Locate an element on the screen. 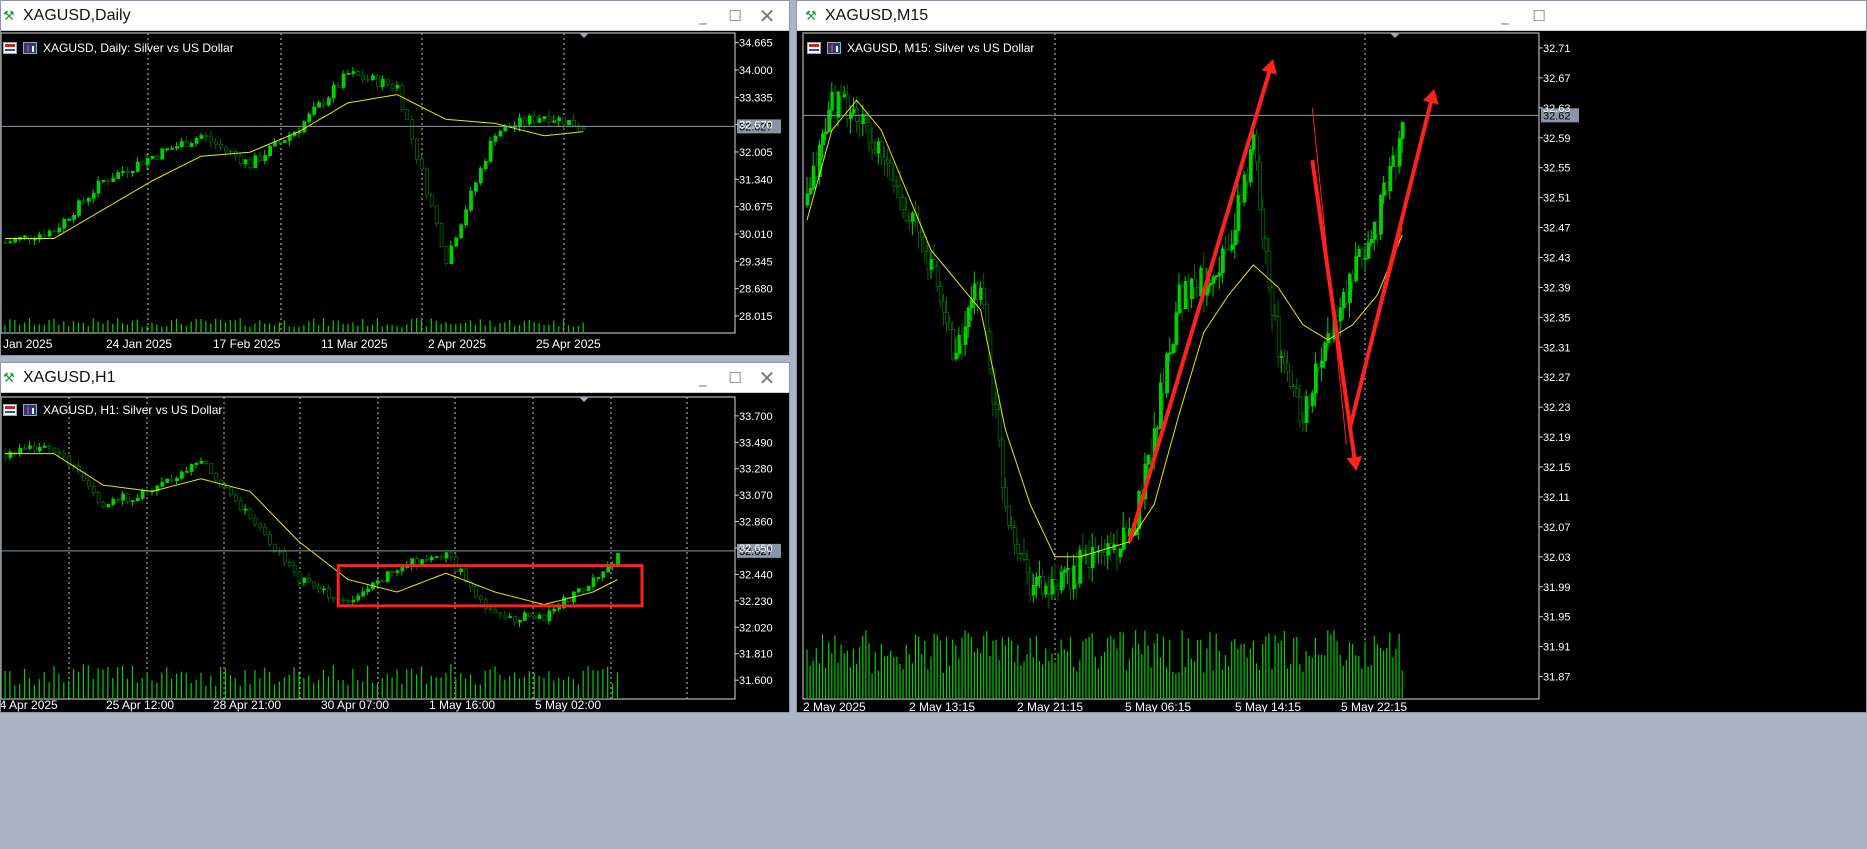 Image resolution: width=1867 pixels, height=849 pixels. y-tick-label: 28.680 is located at coordinates (756, 290).